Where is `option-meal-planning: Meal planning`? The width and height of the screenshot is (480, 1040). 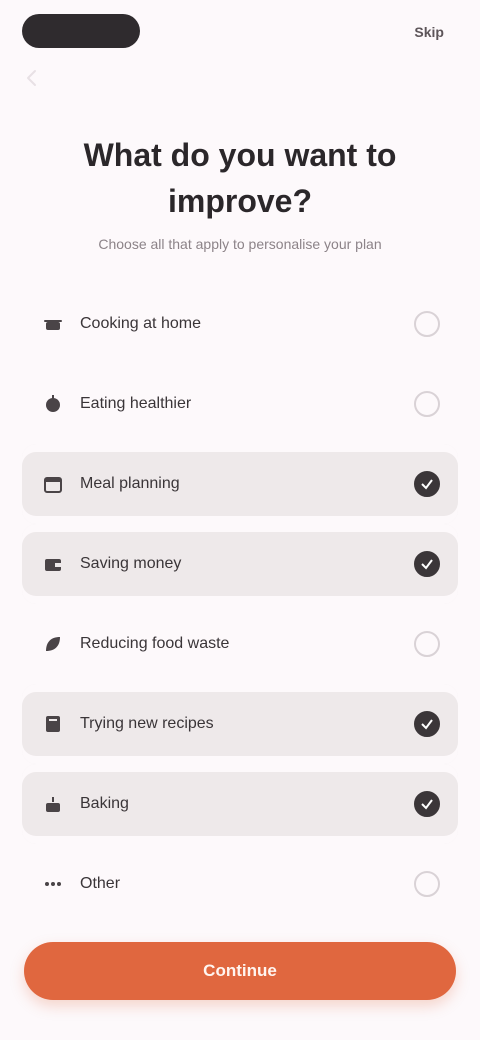
option-meal-planning: Meal planning is located at coordinates (240, 484).